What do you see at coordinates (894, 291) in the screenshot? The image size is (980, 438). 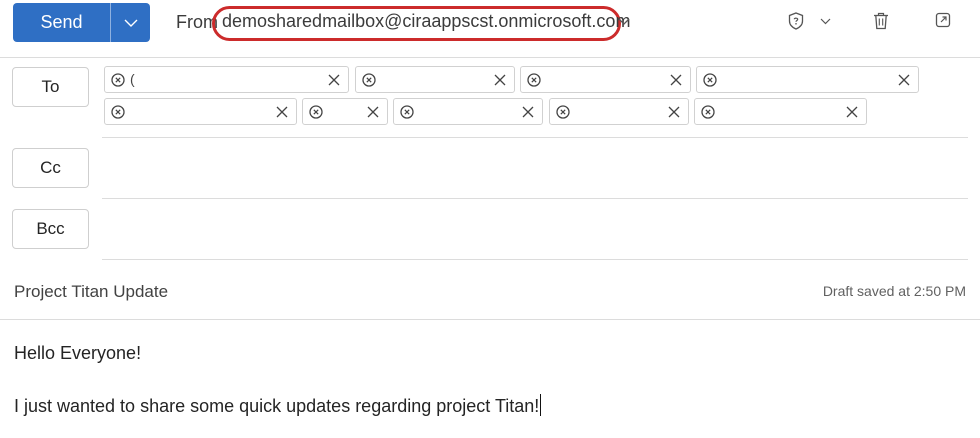 I see `draft-status: Draft saved at 2:50 PM` at bounding box center [894, 291].